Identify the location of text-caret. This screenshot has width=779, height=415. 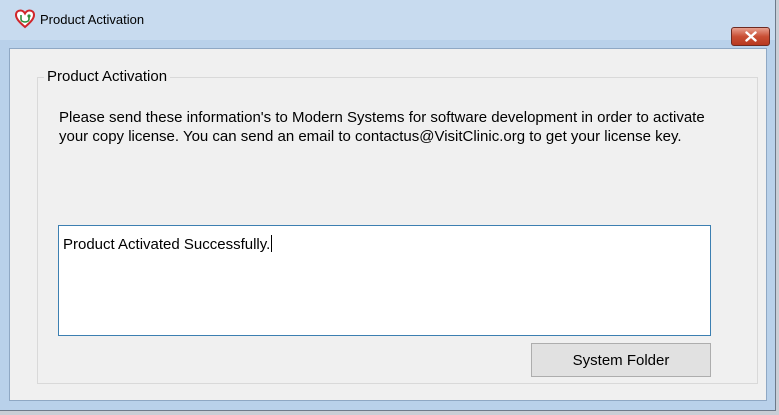
(272, 243).